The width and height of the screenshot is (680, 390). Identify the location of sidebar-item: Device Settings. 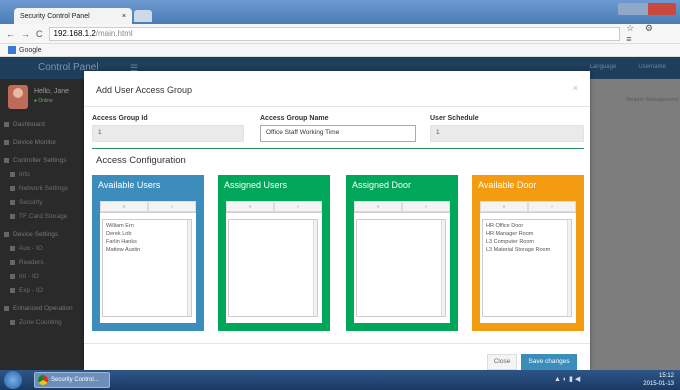
(45, 234).